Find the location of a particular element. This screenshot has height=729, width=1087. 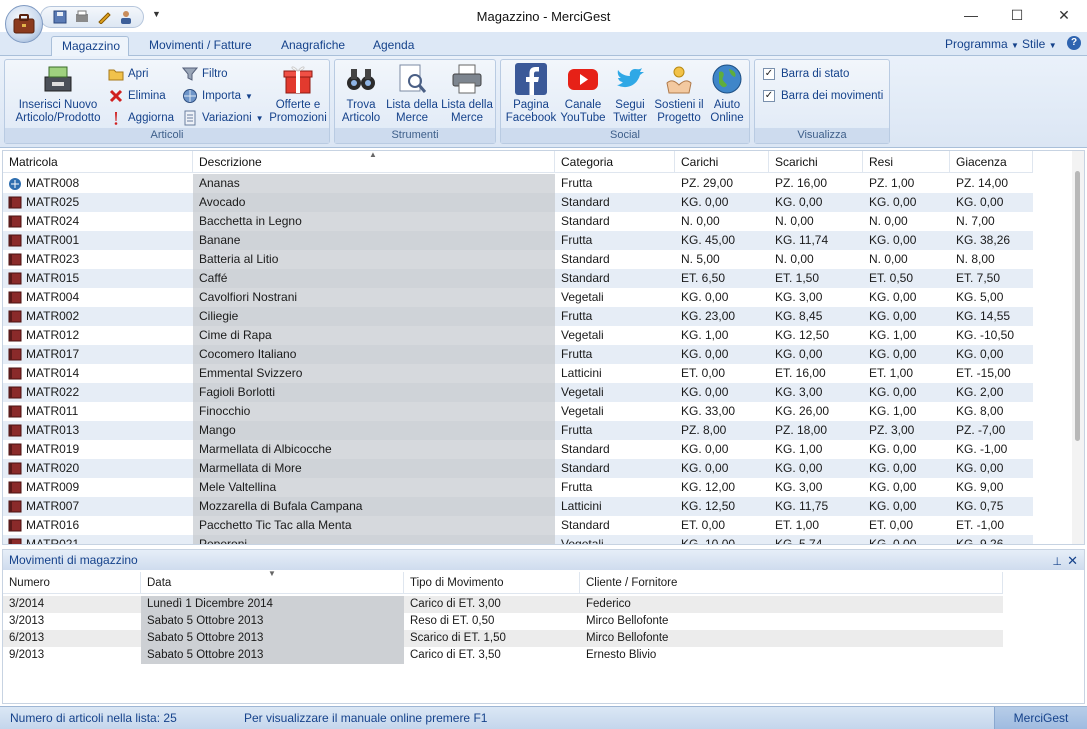

cell-carichi: KG. 10,00 is located at coordinates (708, 541).